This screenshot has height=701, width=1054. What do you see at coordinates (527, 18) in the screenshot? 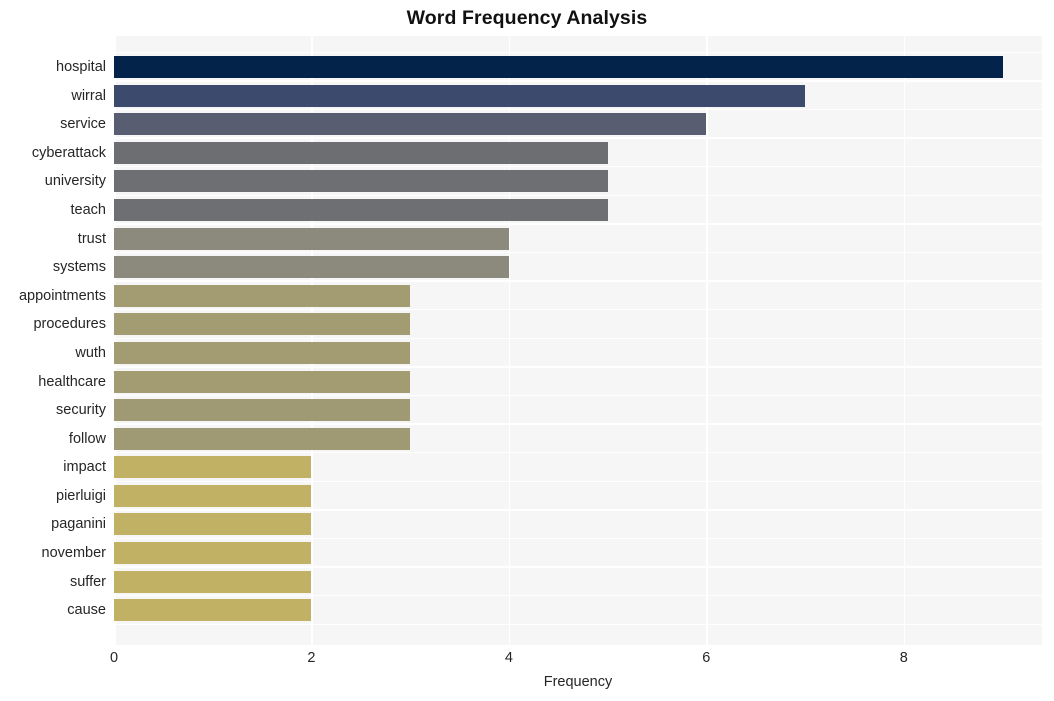
I see `page-title: Word Frequency Analysis` at bounding box center [527, 18].